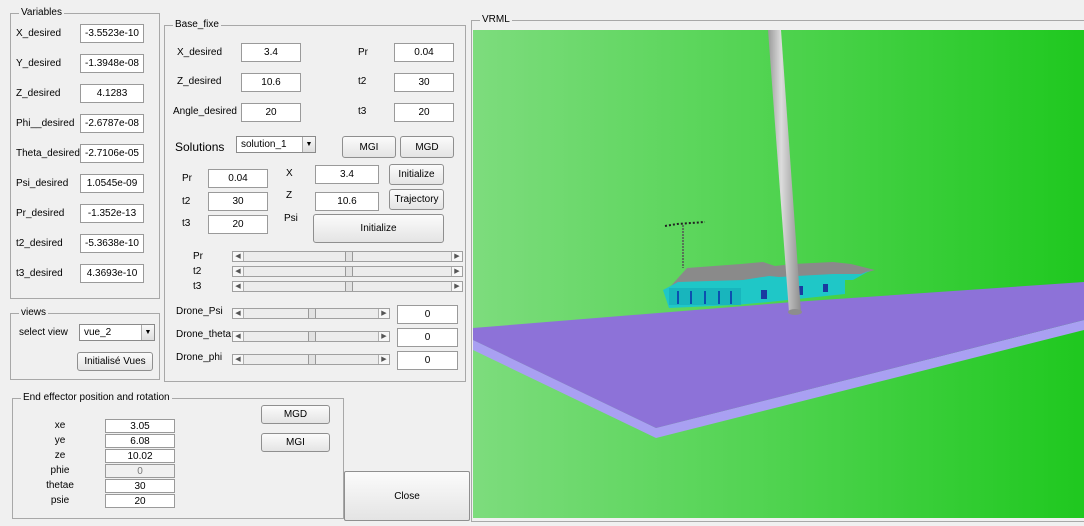 This screenshot has width=1084, height=526. Describe the element at coordinates (112, 153) in the screenshot. I see `variable-value-field: -2.7106e-05` at that location.